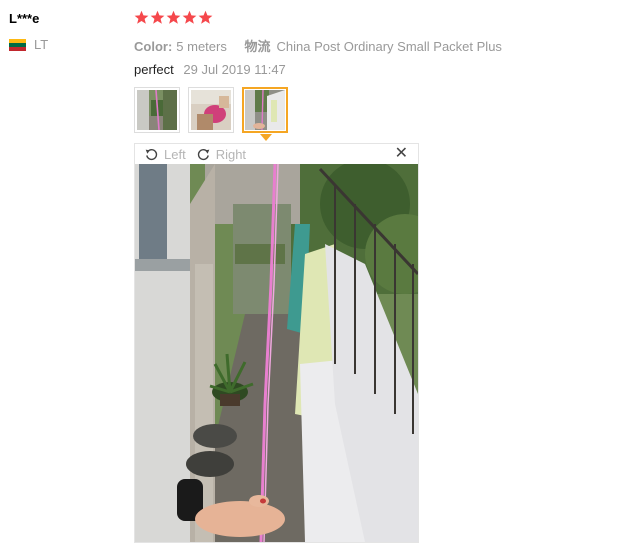 This screenshot has width=626, height=557. Describe the element at coordinates (401, 154) in the screenshot. I see `close-viewer-button: ✕` at that location.